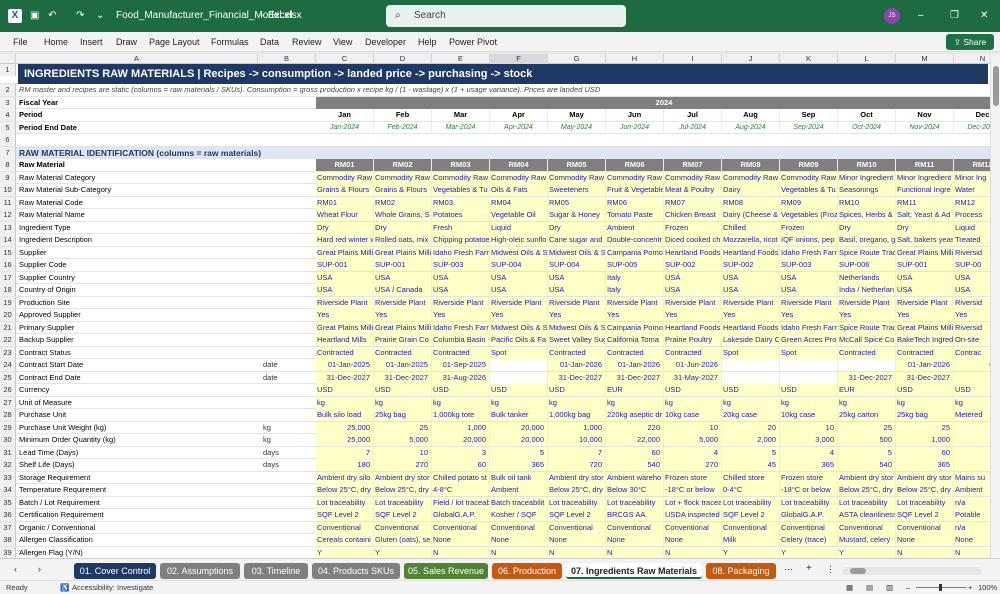 The image size is (1000, 594). I want to click on input-cell: RM09, so click(809, 202).